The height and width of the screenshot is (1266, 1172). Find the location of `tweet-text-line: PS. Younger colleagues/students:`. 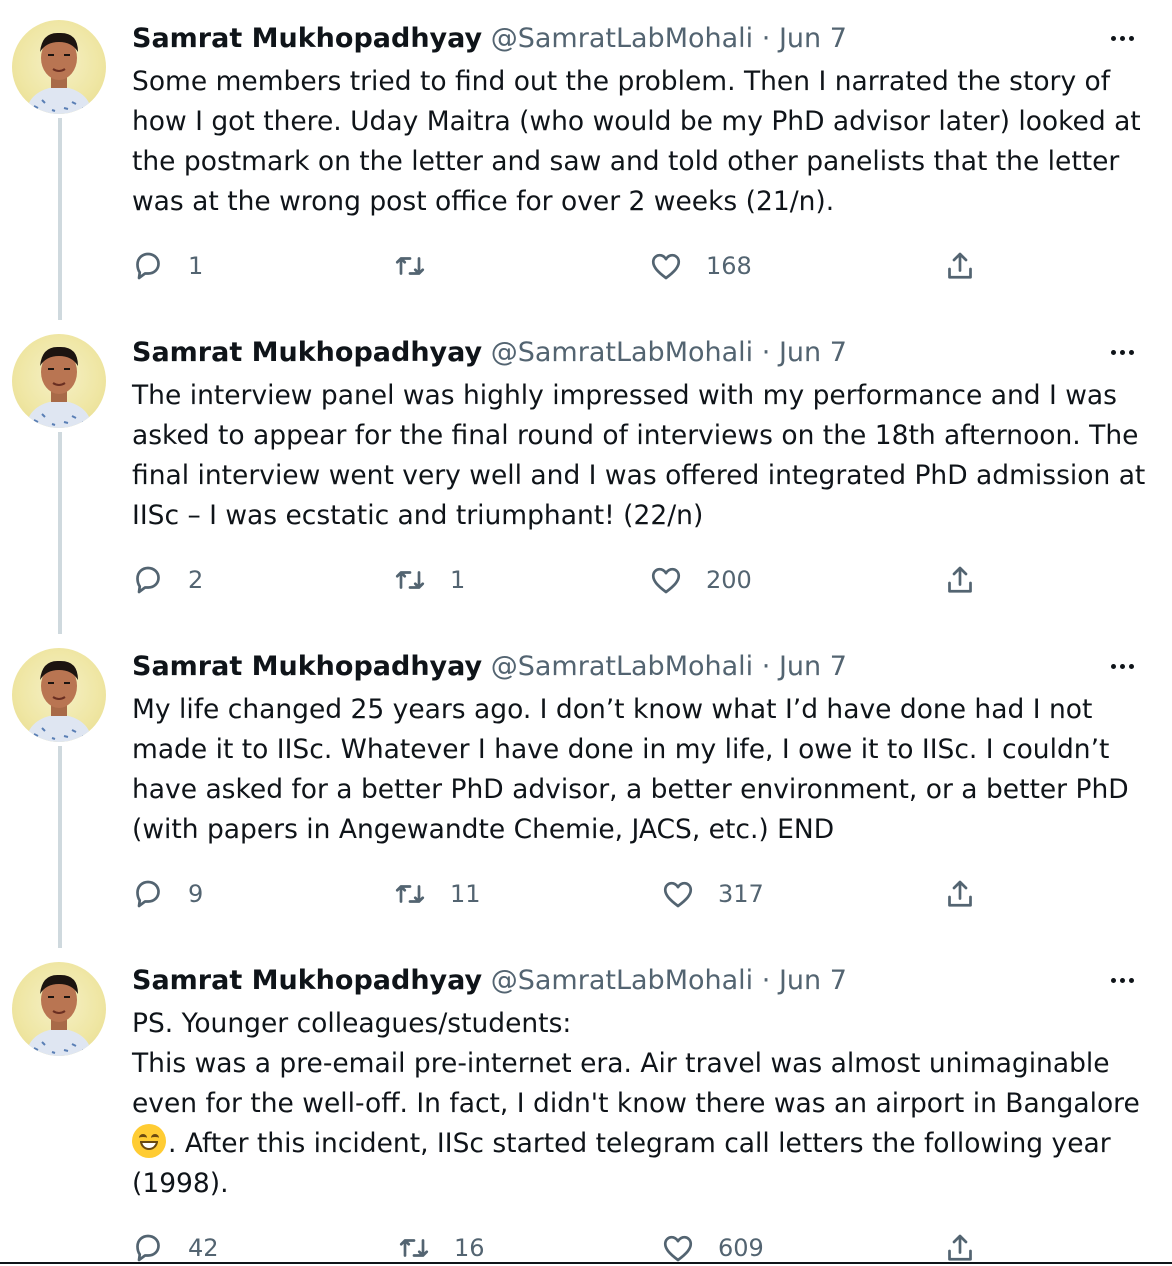

tweet-text-line: PS. Younger colleagues/students: is located at coordinates (352, 1023).